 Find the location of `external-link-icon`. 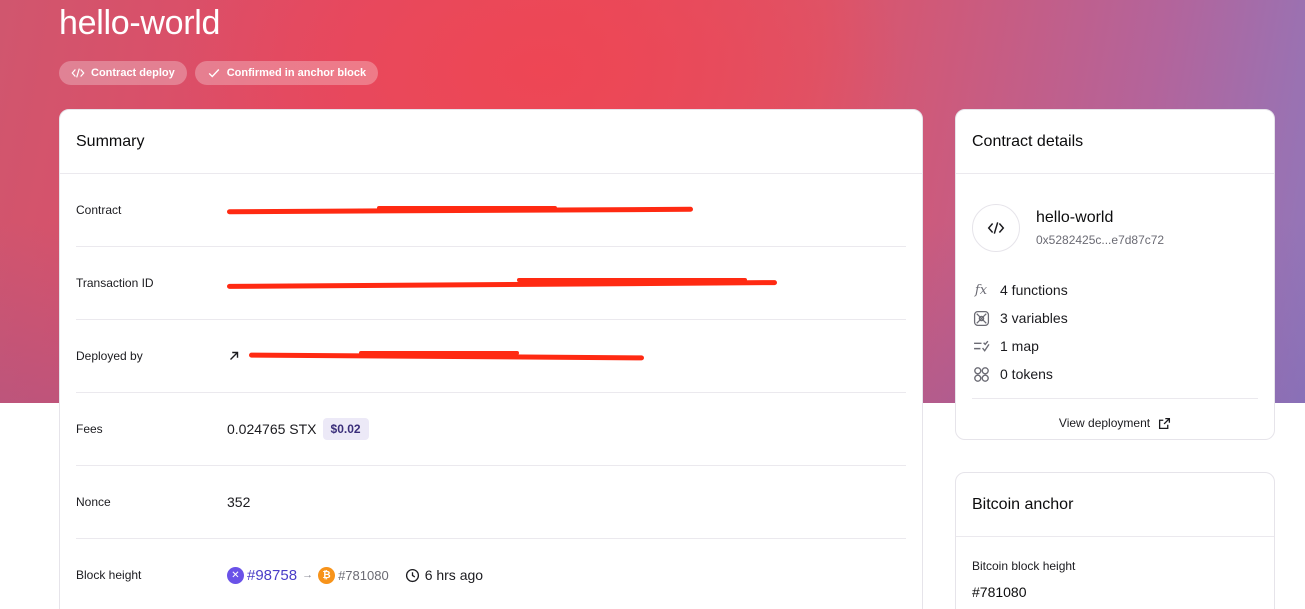

external-link-icon is located at coordinates (1165, 423).